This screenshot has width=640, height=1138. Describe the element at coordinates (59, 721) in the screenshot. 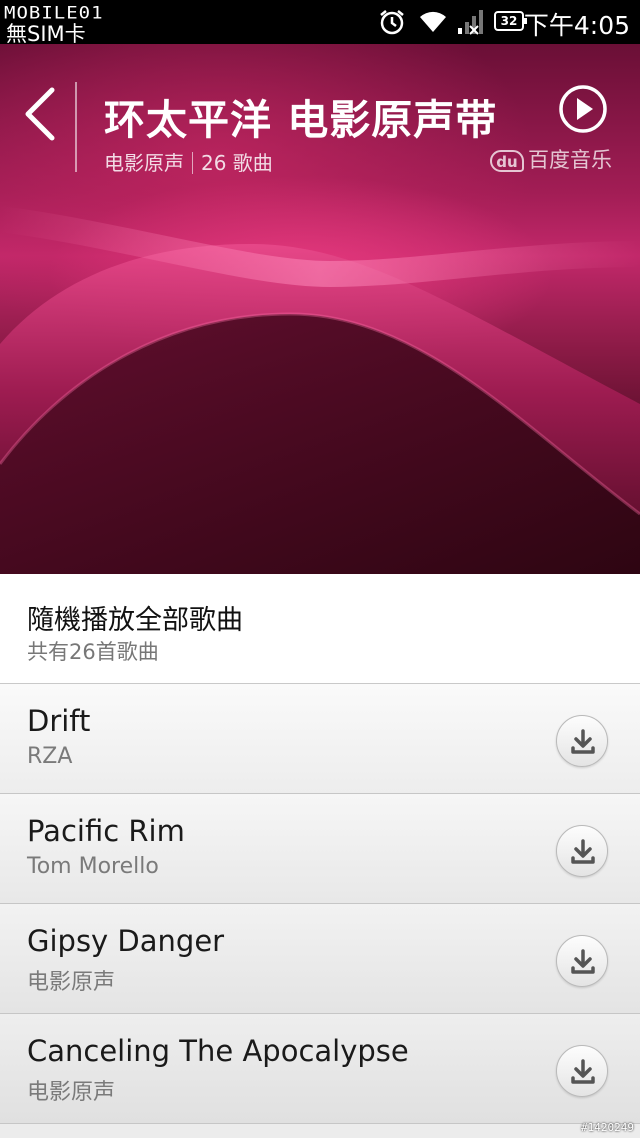

I see `track-title: Drift` at that location.